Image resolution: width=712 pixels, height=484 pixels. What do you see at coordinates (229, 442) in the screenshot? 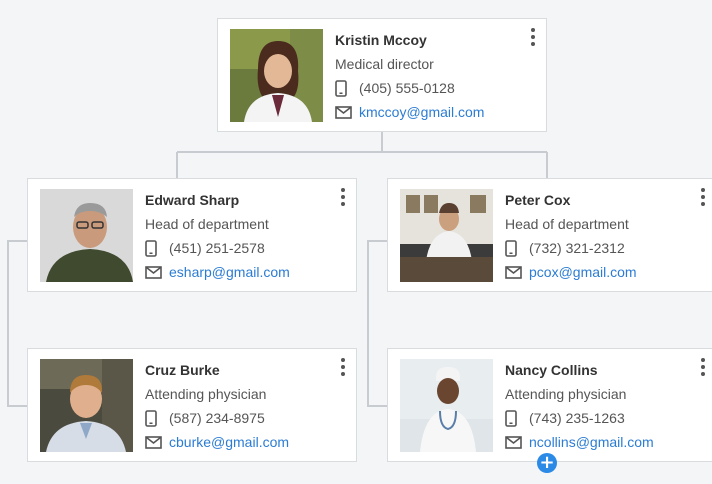
I see `email-link: cburke@gmail.com` at bounding box center [229, 442].